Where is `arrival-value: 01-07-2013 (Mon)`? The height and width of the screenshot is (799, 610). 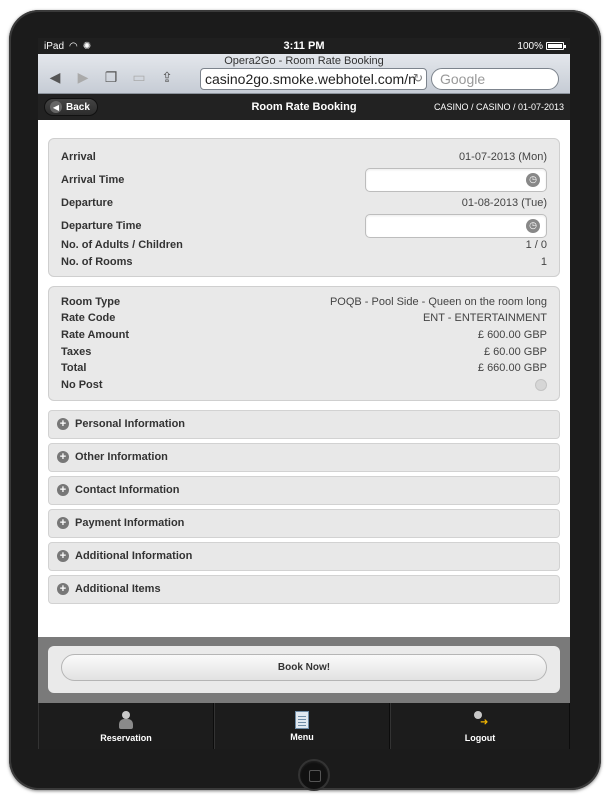
arrival-value: 01-07-2013 (Mon) is located at coordinates (502, 156).